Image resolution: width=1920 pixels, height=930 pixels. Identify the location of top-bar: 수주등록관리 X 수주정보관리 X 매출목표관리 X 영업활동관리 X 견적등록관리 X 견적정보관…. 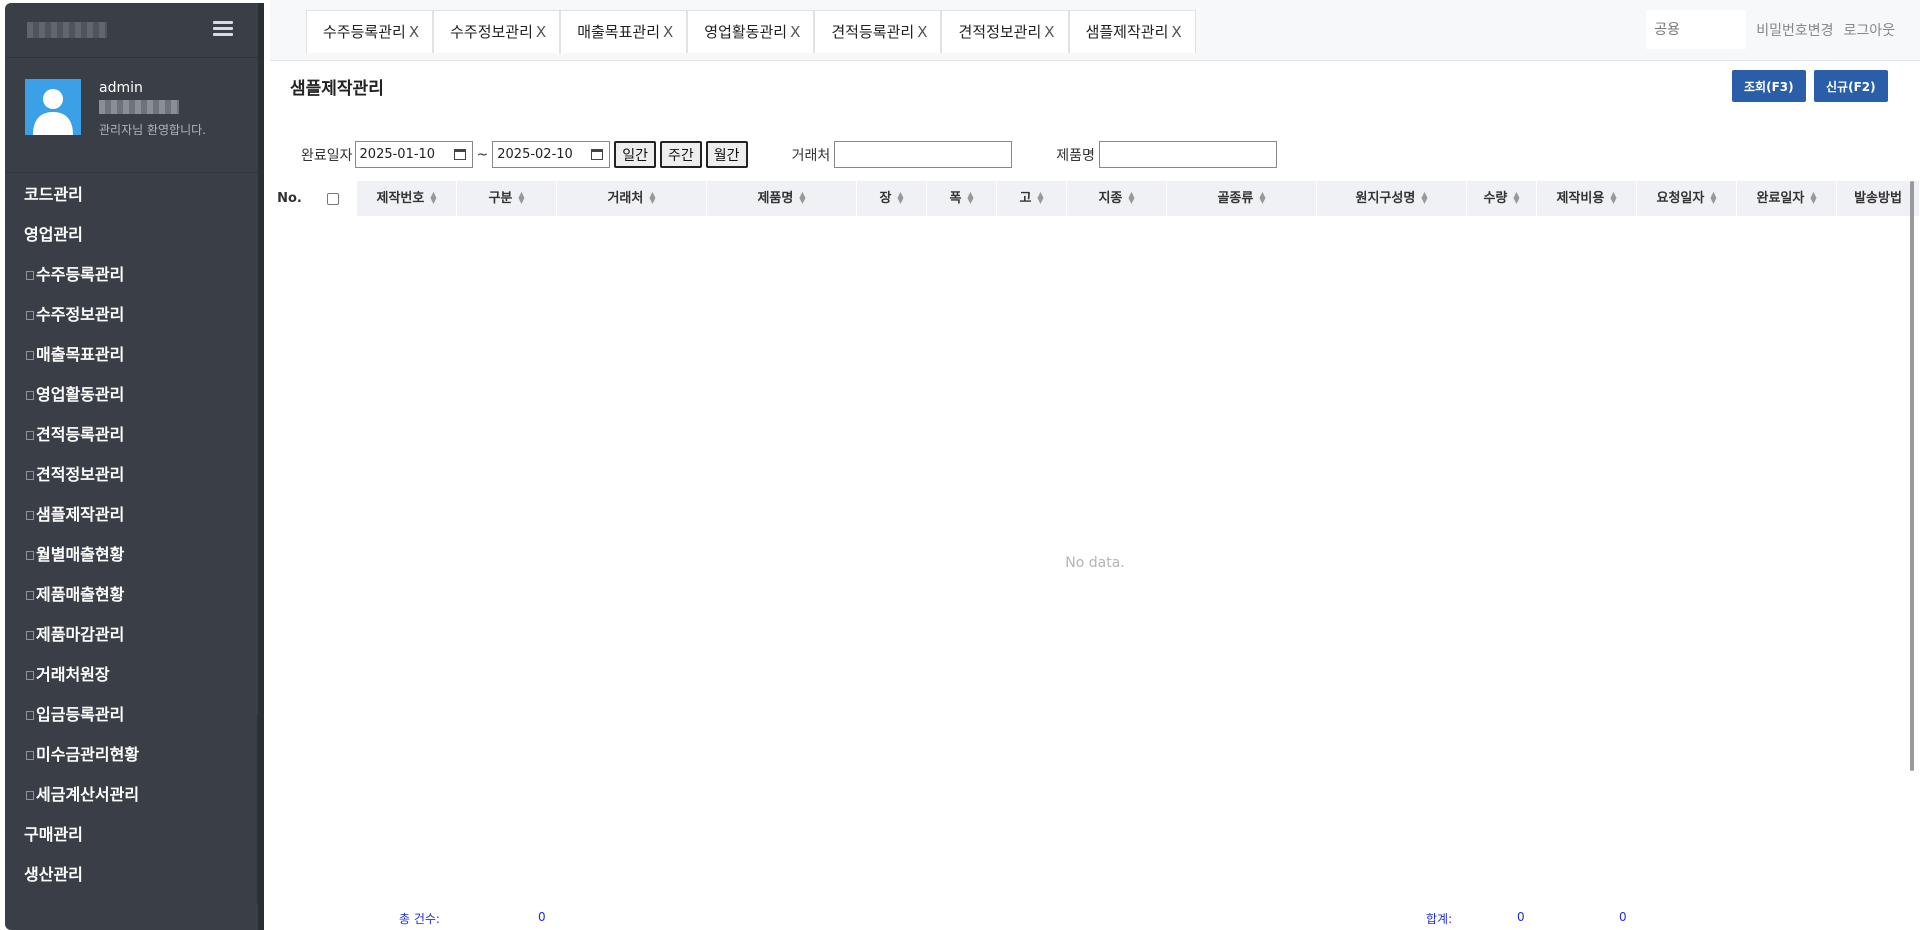
(1095, 30).